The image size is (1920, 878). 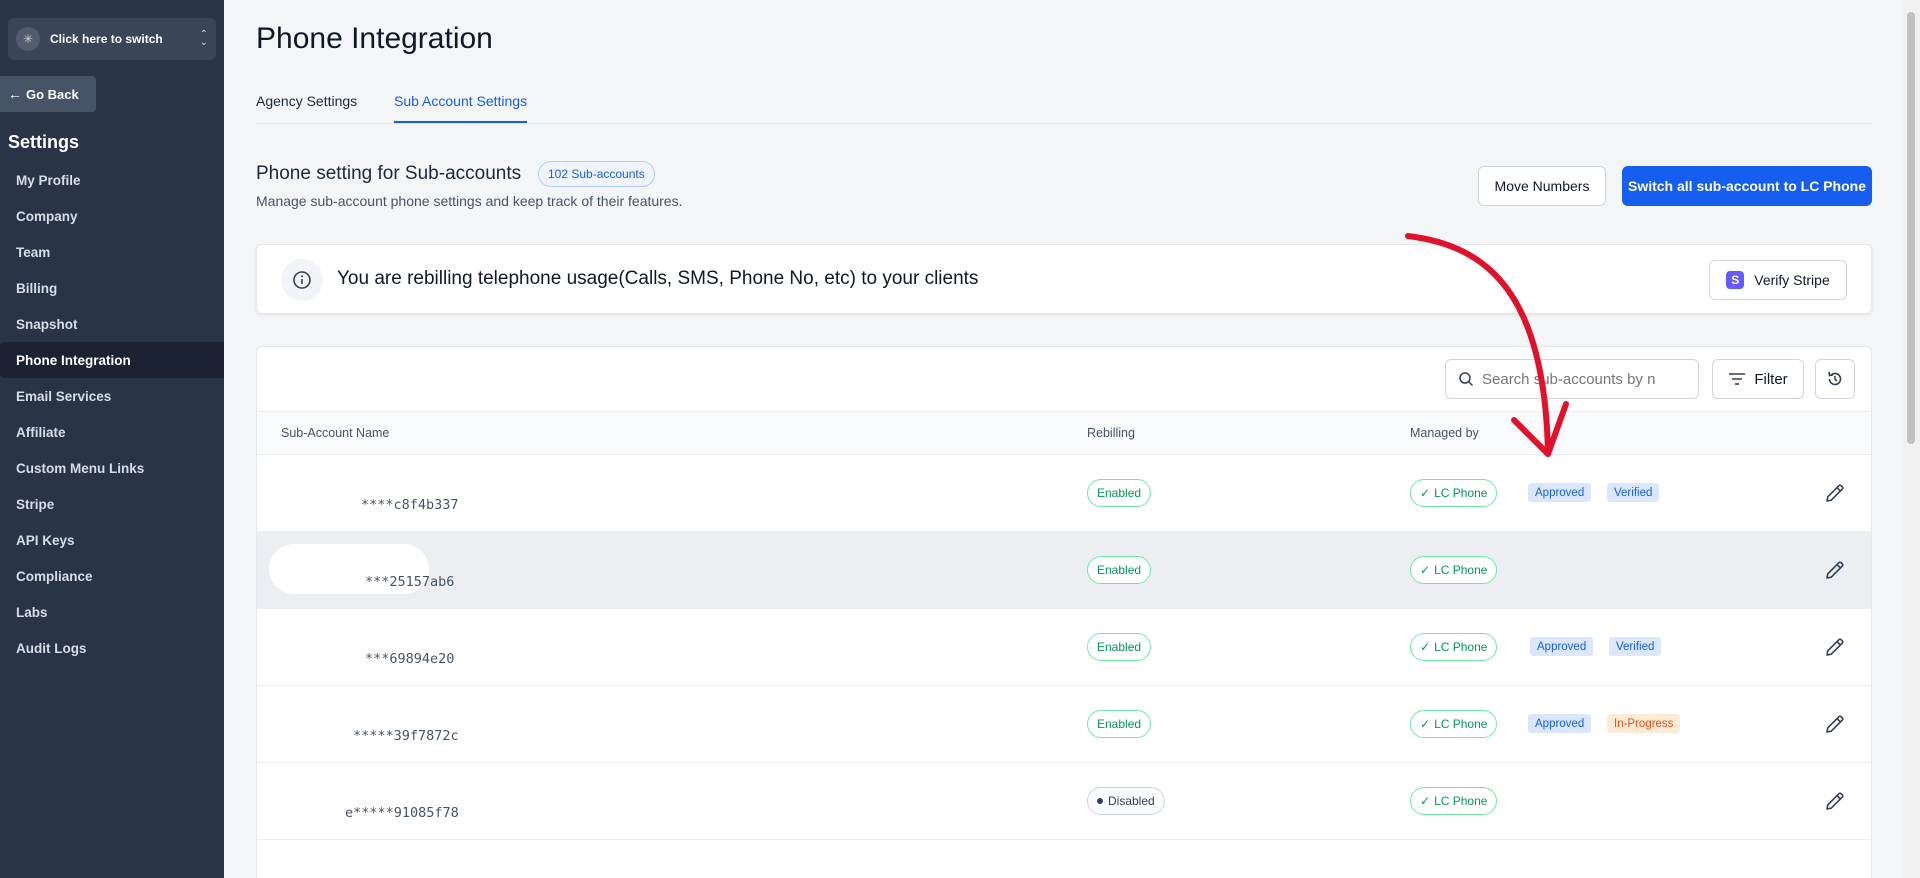 What do you see at coordinates (1111, 433) in the screenshot?
I see `header-rebilling: Rebilling` at bounding box center [1111, 433].